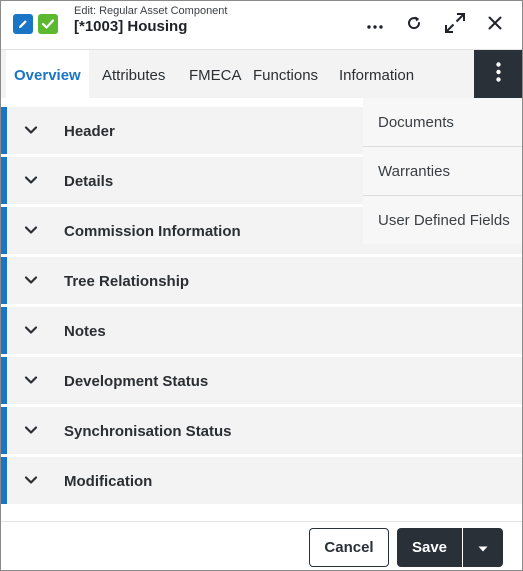  I want to click on close-icon, so click(495, 25).